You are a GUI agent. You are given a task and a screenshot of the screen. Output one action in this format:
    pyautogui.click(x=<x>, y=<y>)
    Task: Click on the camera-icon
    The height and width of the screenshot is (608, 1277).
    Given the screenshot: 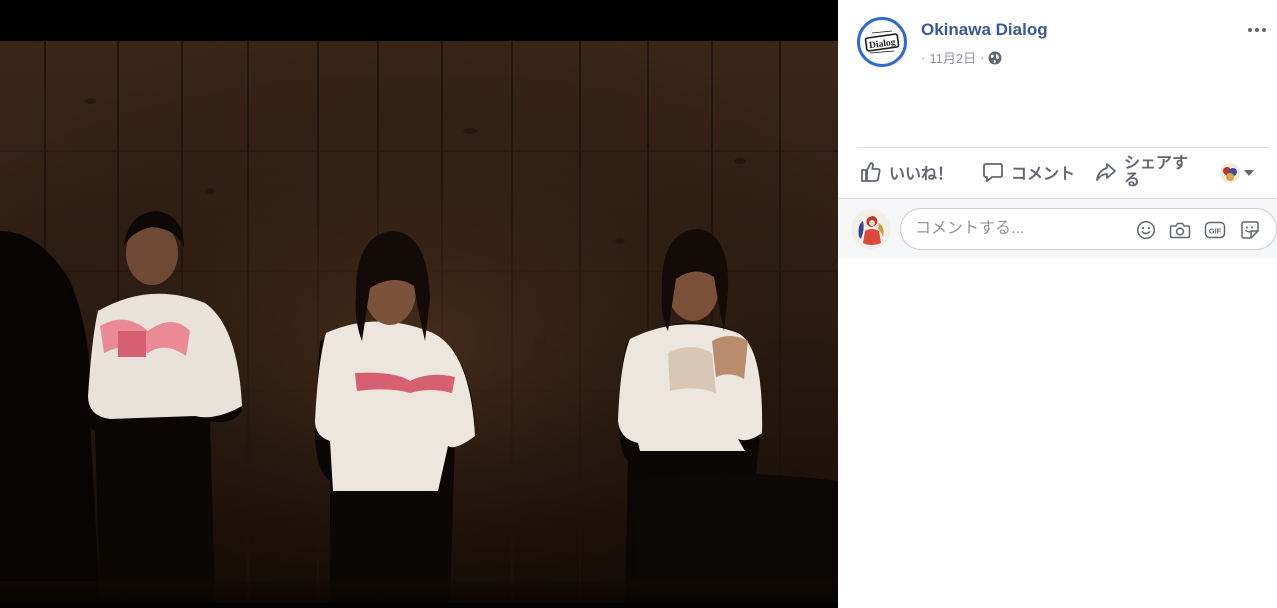 What is the action you would take?
    pyautogui.click(x=1180, y=230)
    